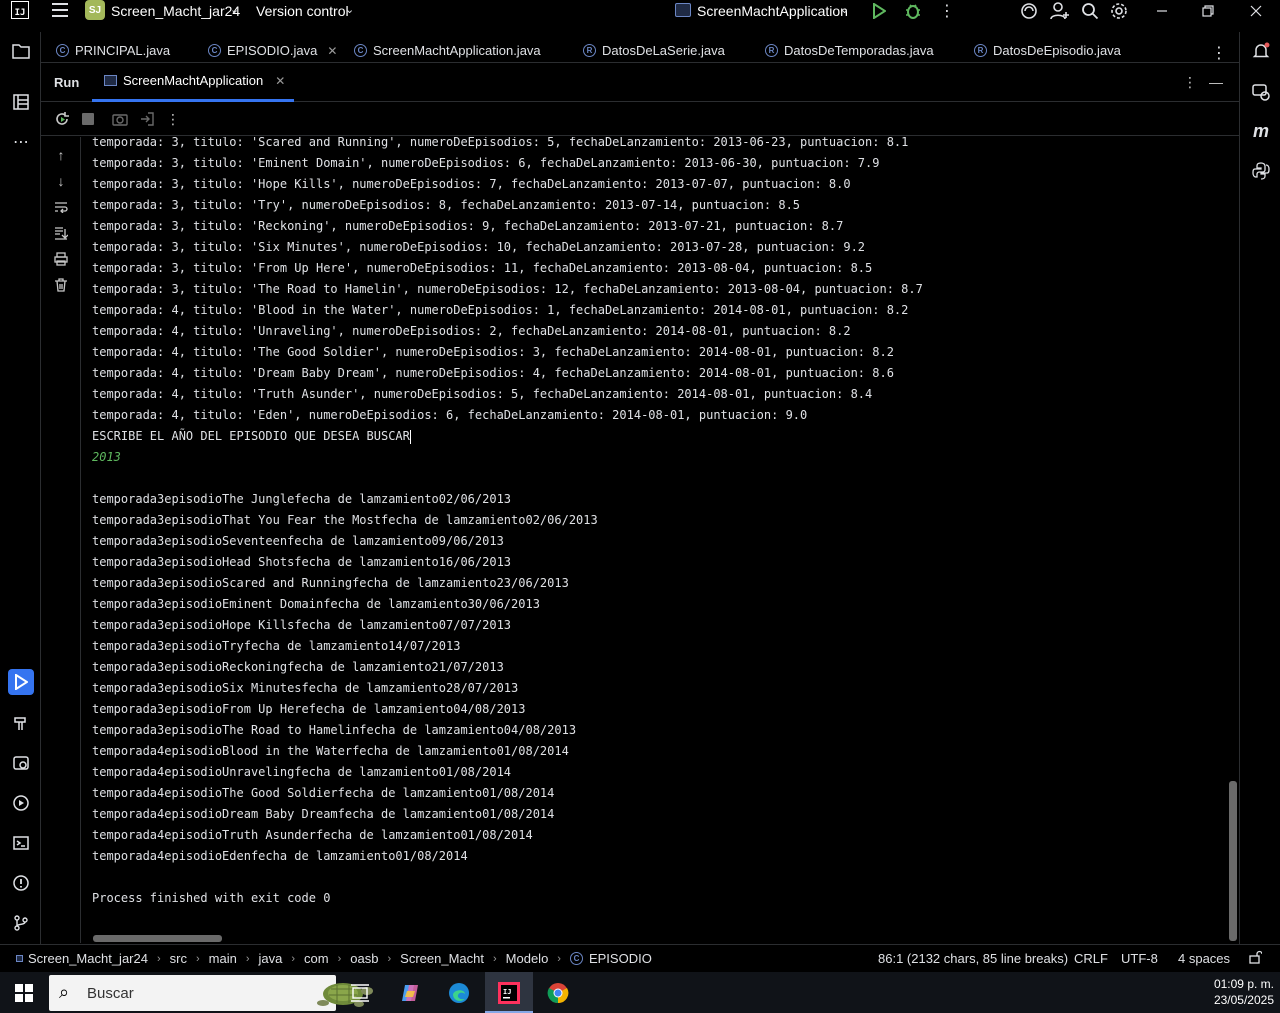 The image size is (1280, 1013). I want to click on run-tool-icon, so click(21, 682).